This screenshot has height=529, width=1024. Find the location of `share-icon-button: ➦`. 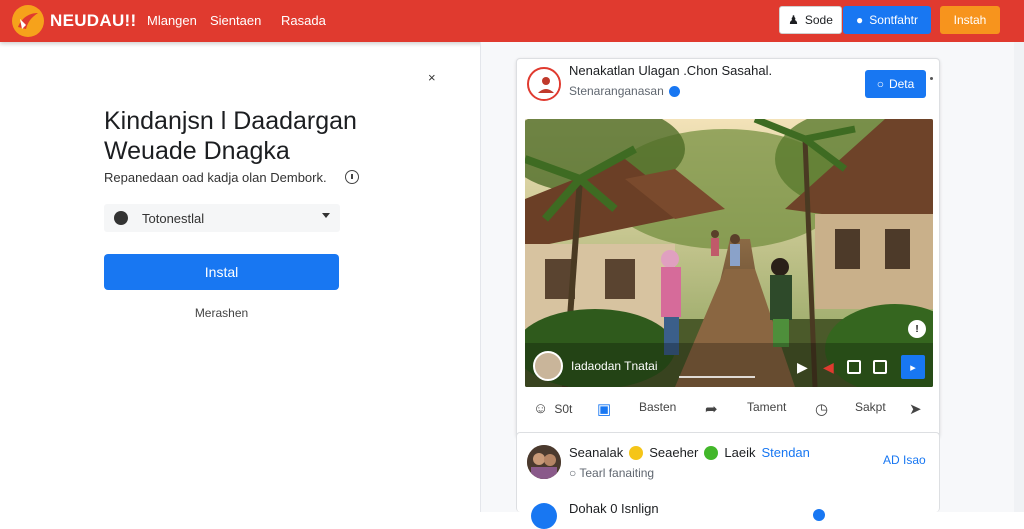

share-icon-button: ➦ is located at coordinates (711, 409).